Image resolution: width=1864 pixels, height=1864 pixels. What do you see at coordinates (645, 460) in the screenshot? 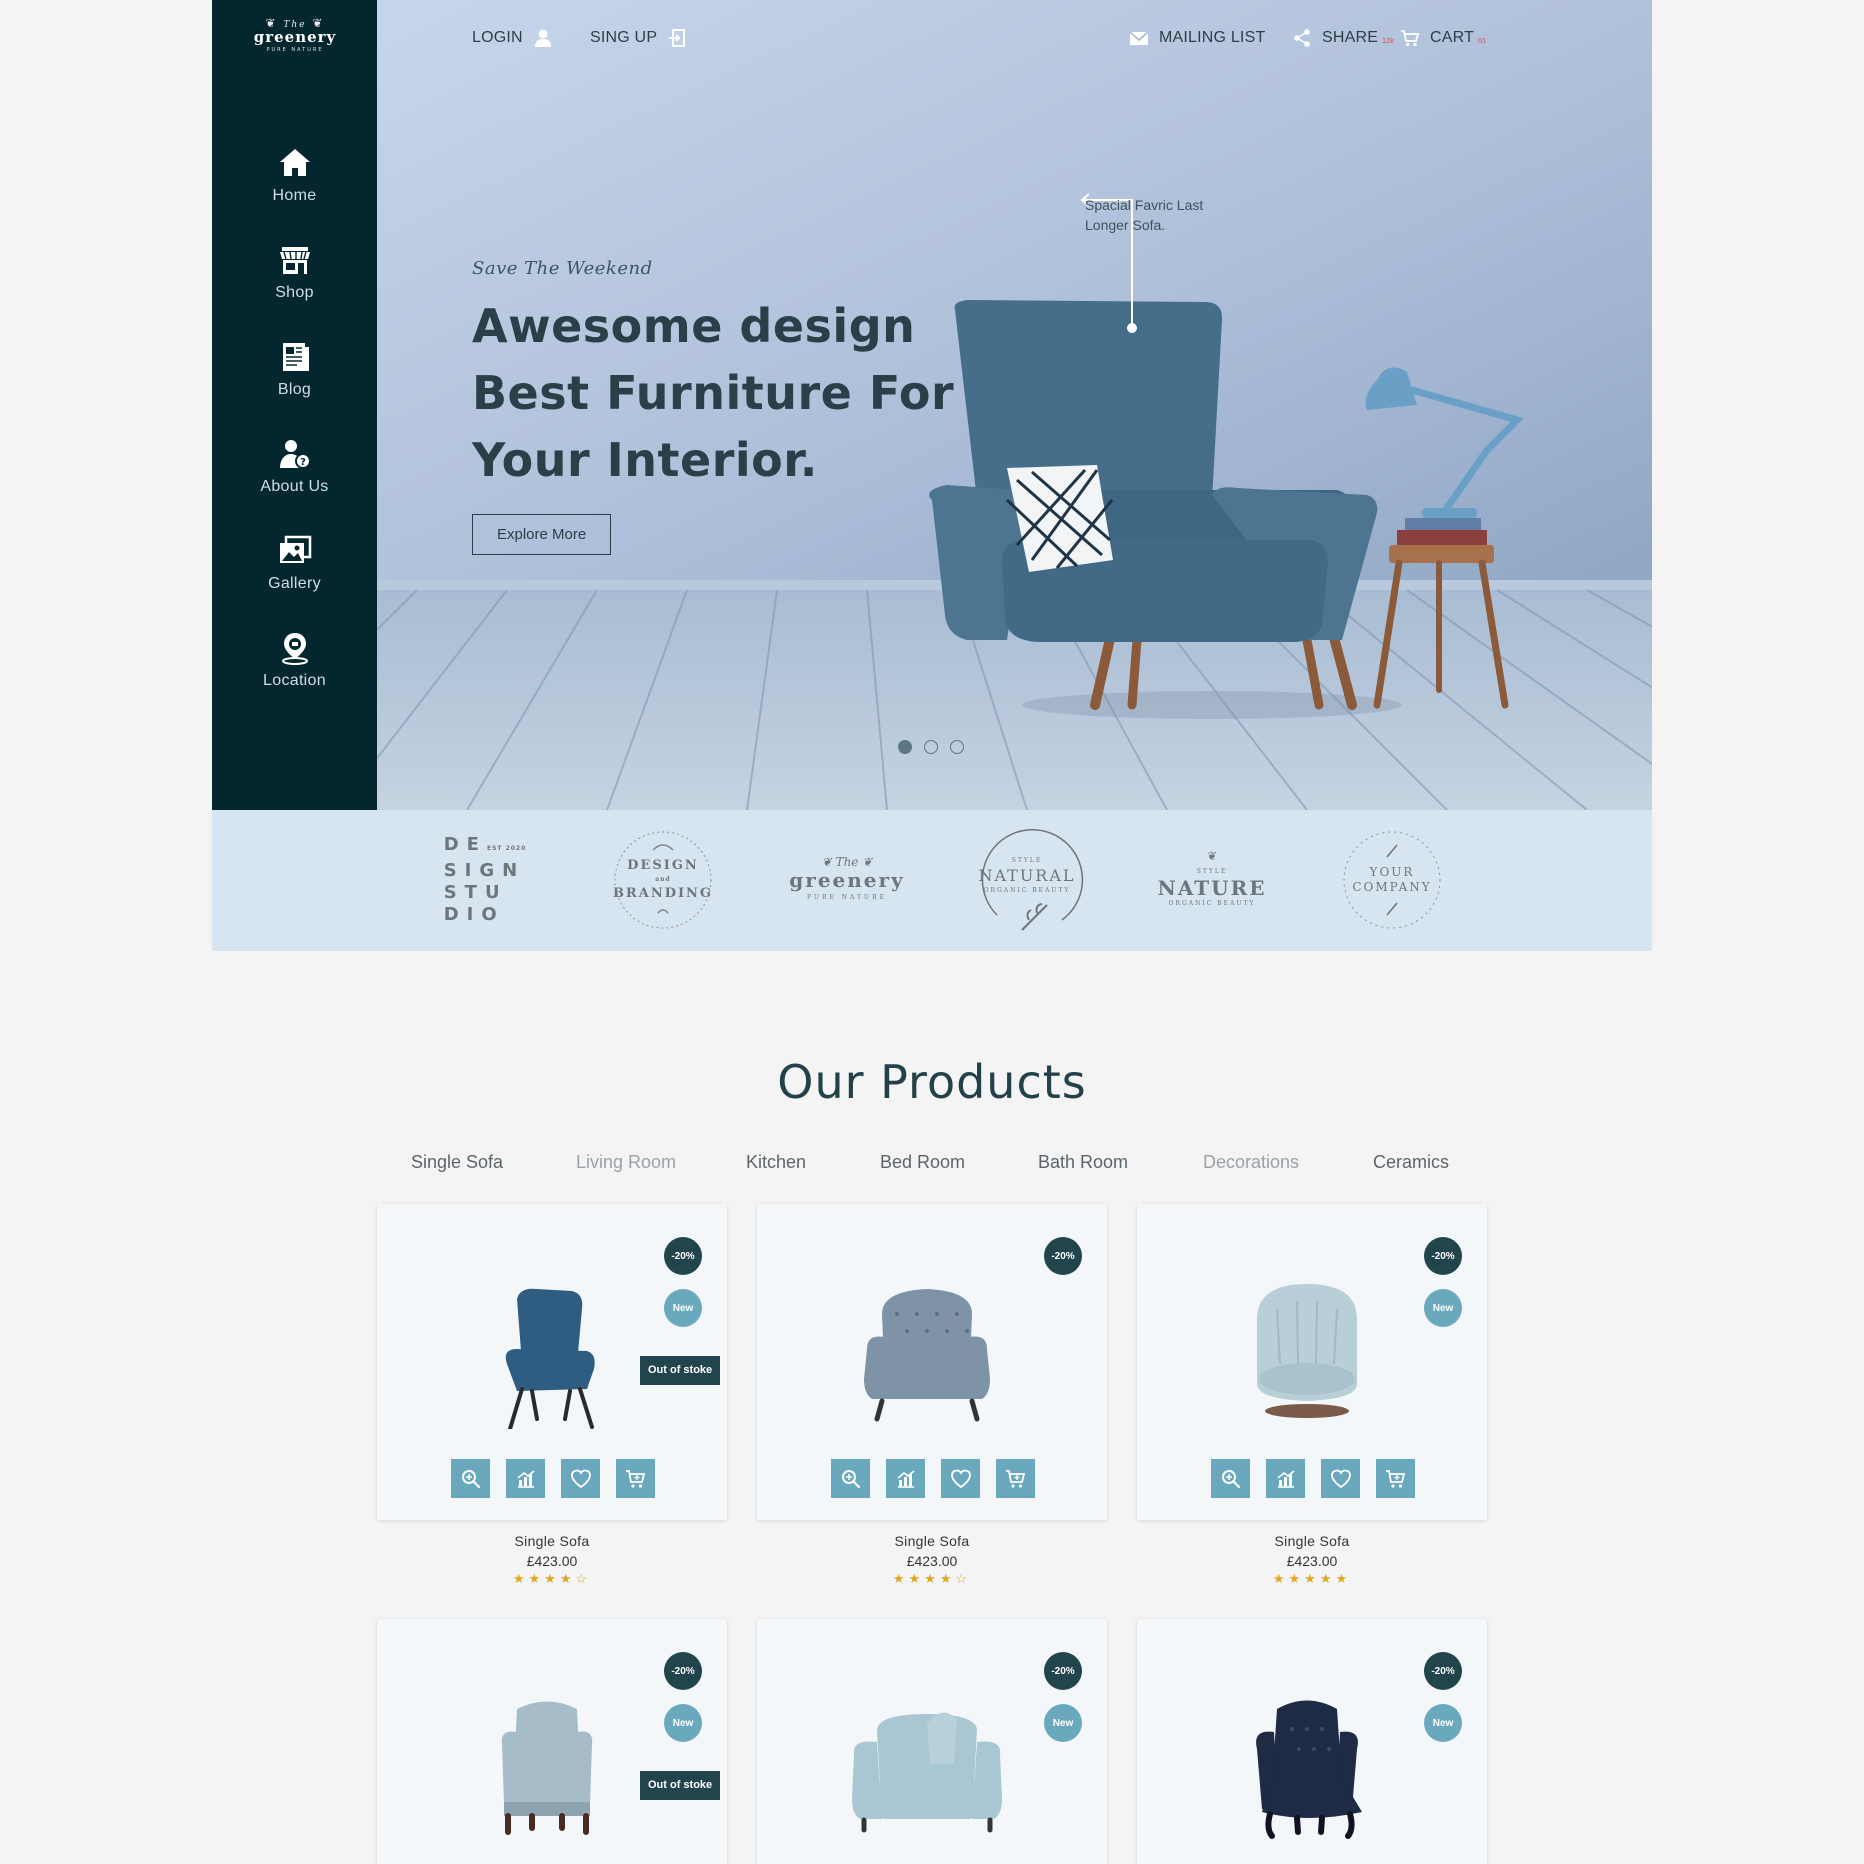
I see `hero-headline-line: Your Interior.` at bounding box center [645, 460].